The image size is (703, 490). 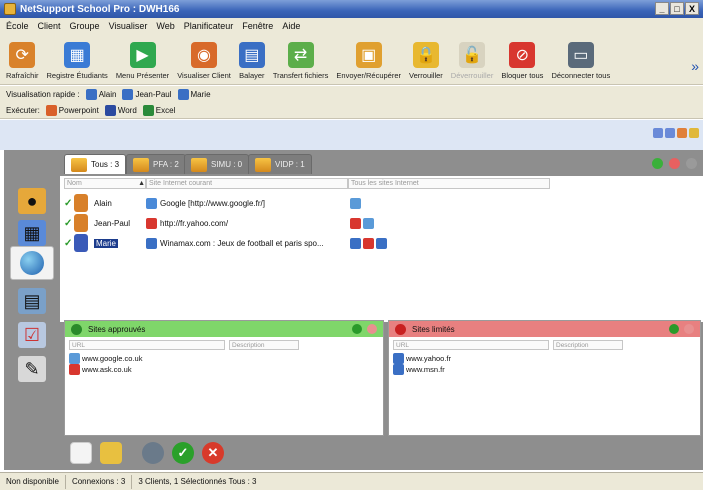 What do you see at coordinates (224, 358) in the screenshot?
I see `list-item: www.google.co.uk` at bounding box center [224, 358].